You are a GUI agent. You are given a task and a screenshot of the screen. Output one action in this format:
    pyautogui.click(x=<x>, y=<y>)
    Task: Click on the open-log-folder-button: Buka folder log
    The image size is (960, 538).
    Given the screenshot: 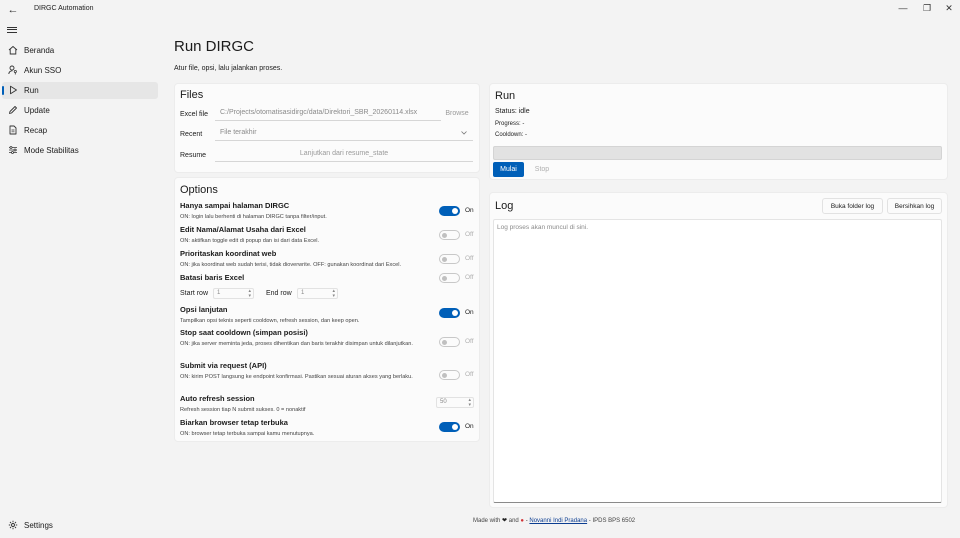 What is the action you would take?
    pyautogui.click(x=852, y=206)
    